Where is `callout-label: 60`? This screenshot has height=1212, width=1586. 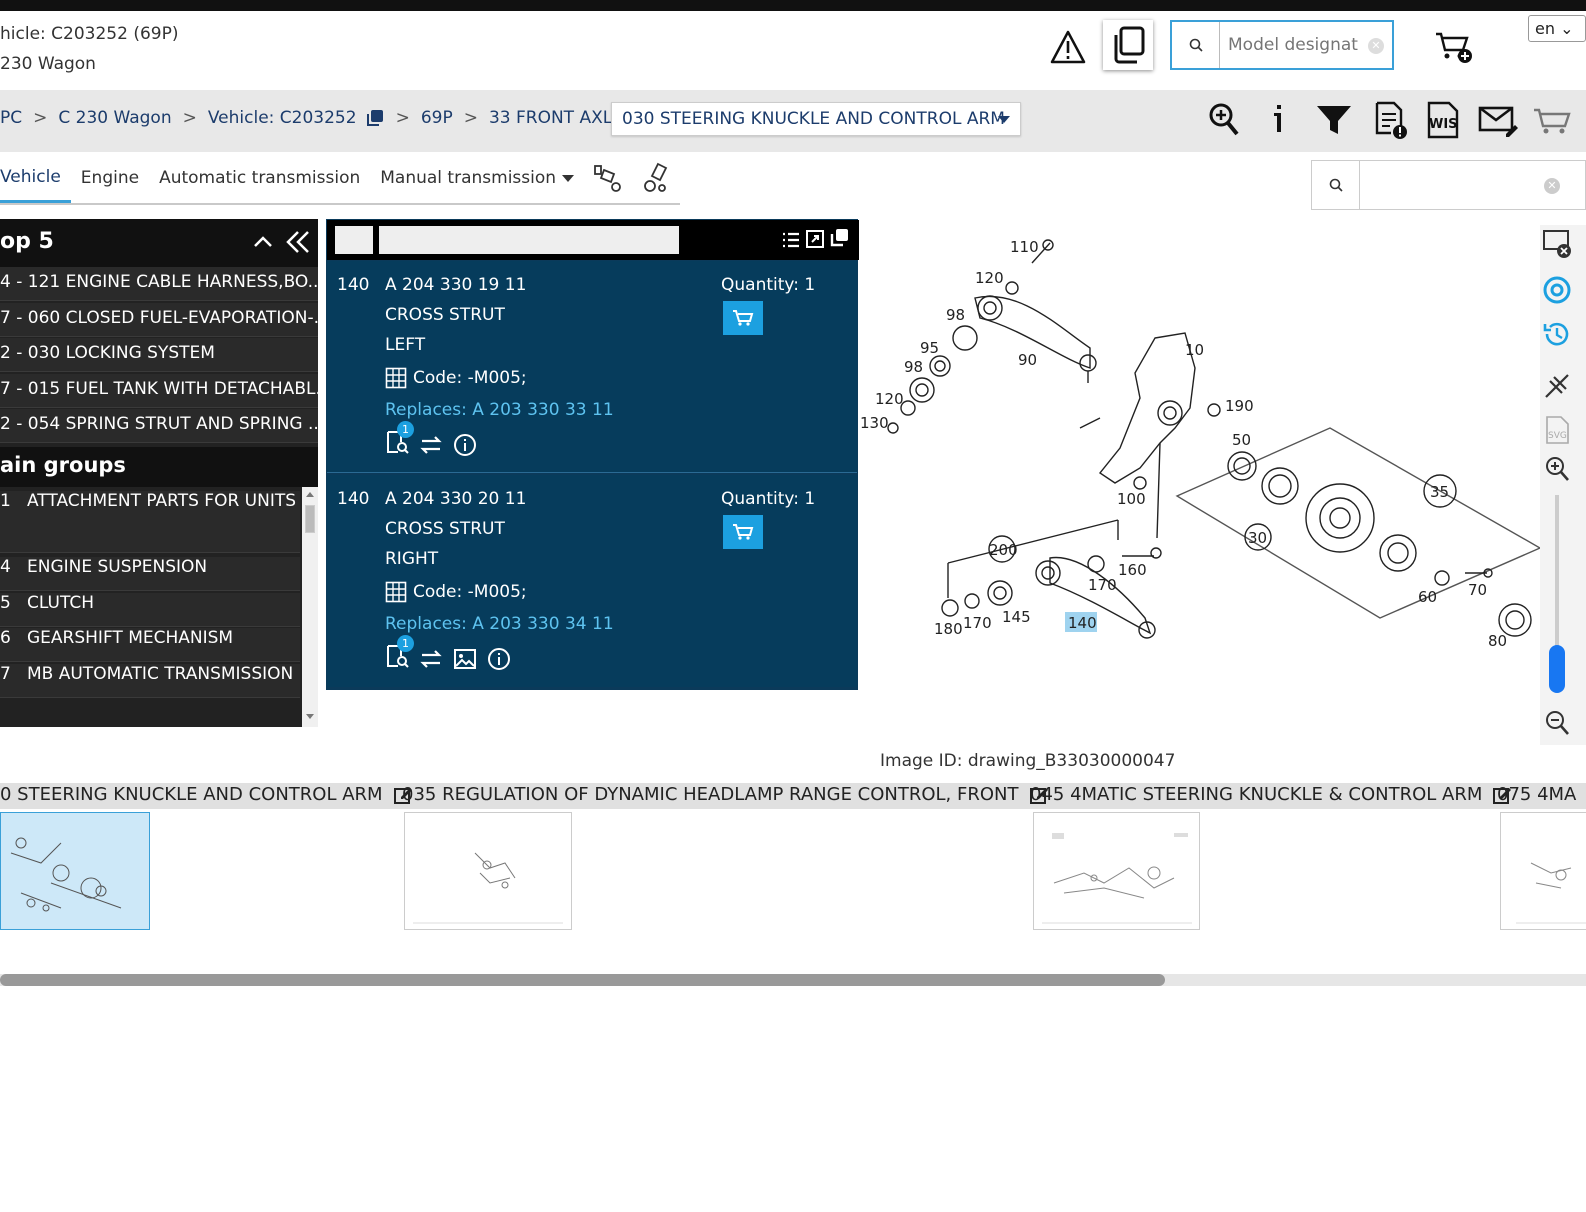
callout-label: 60 is located at coordinates (1427, 597).